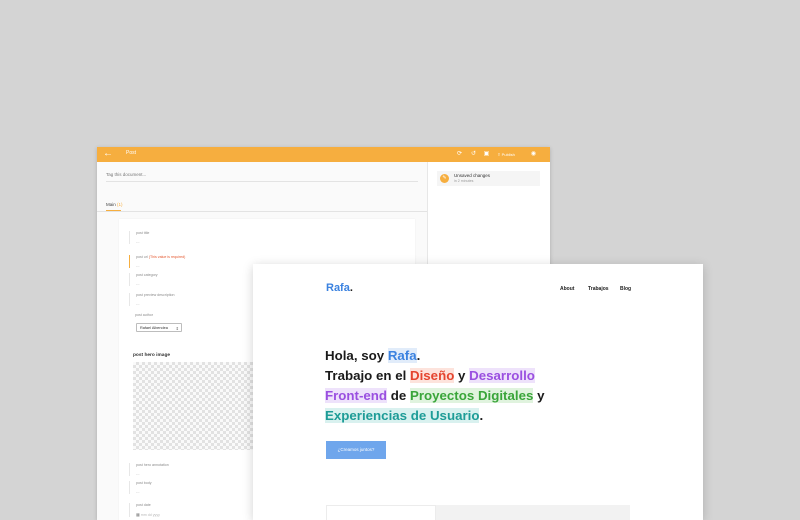 This screenshot has height=520, width=800. I want to click on field-label-text: post url, so click(142, 257).